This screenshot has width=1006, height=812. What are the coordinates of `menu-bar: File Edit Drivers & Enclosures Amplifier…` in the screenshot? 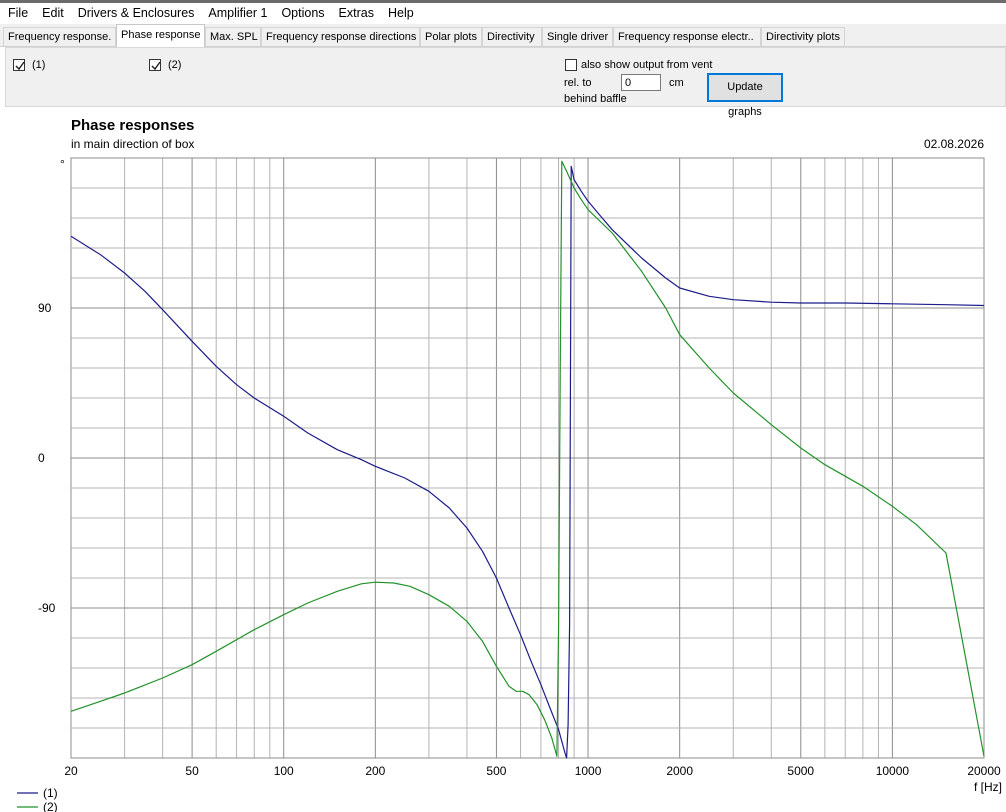 It's located at (503, 13).